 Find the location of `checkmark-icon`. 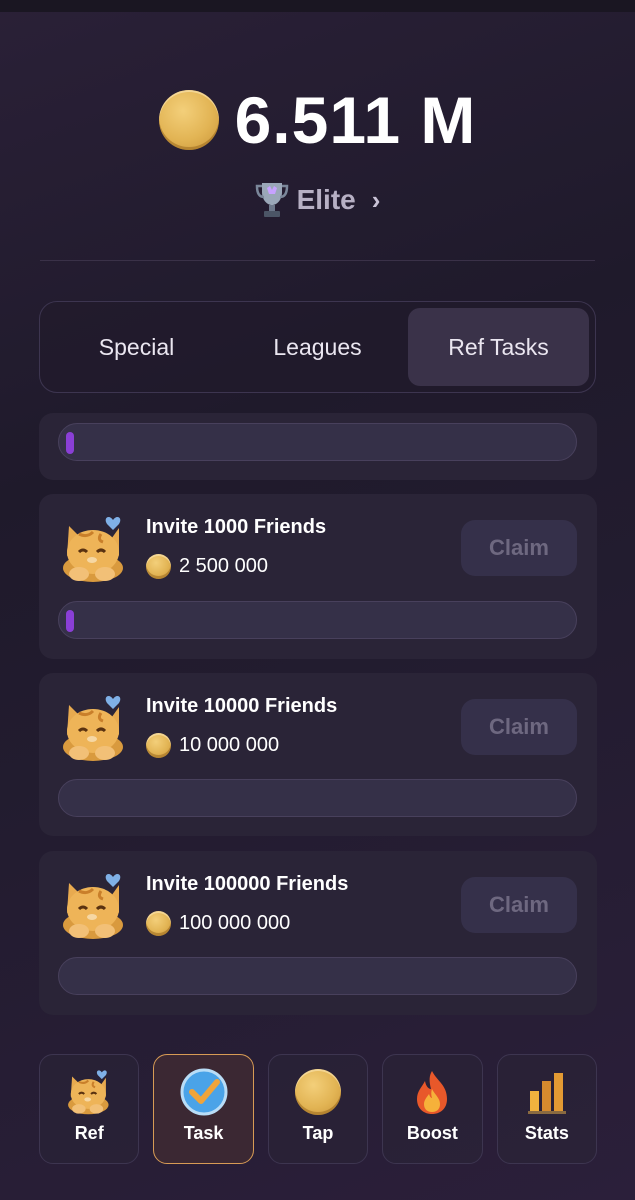

checkmark-icon is located at coordinates (204, 1092).